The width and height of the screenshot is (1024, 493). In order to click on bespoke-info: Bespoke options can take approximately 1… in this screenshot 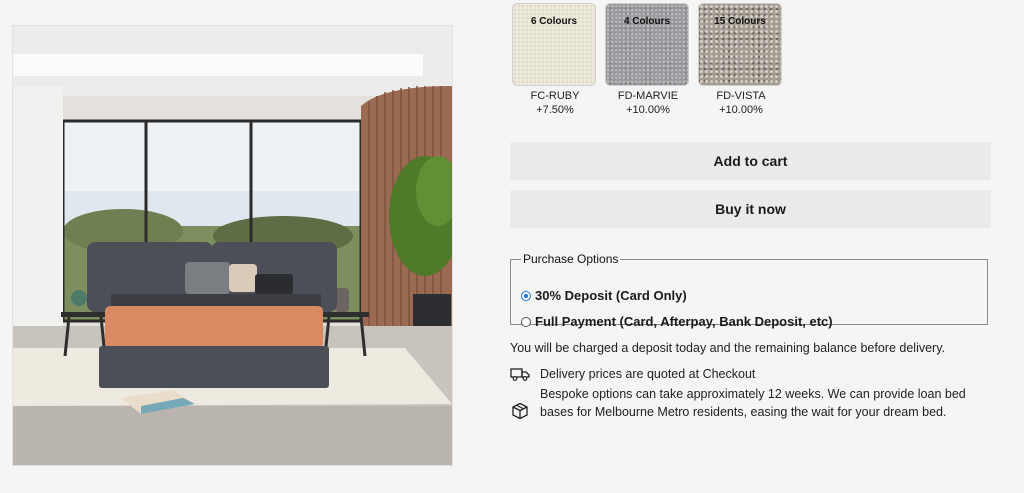, I will do `click(750, 403)`.